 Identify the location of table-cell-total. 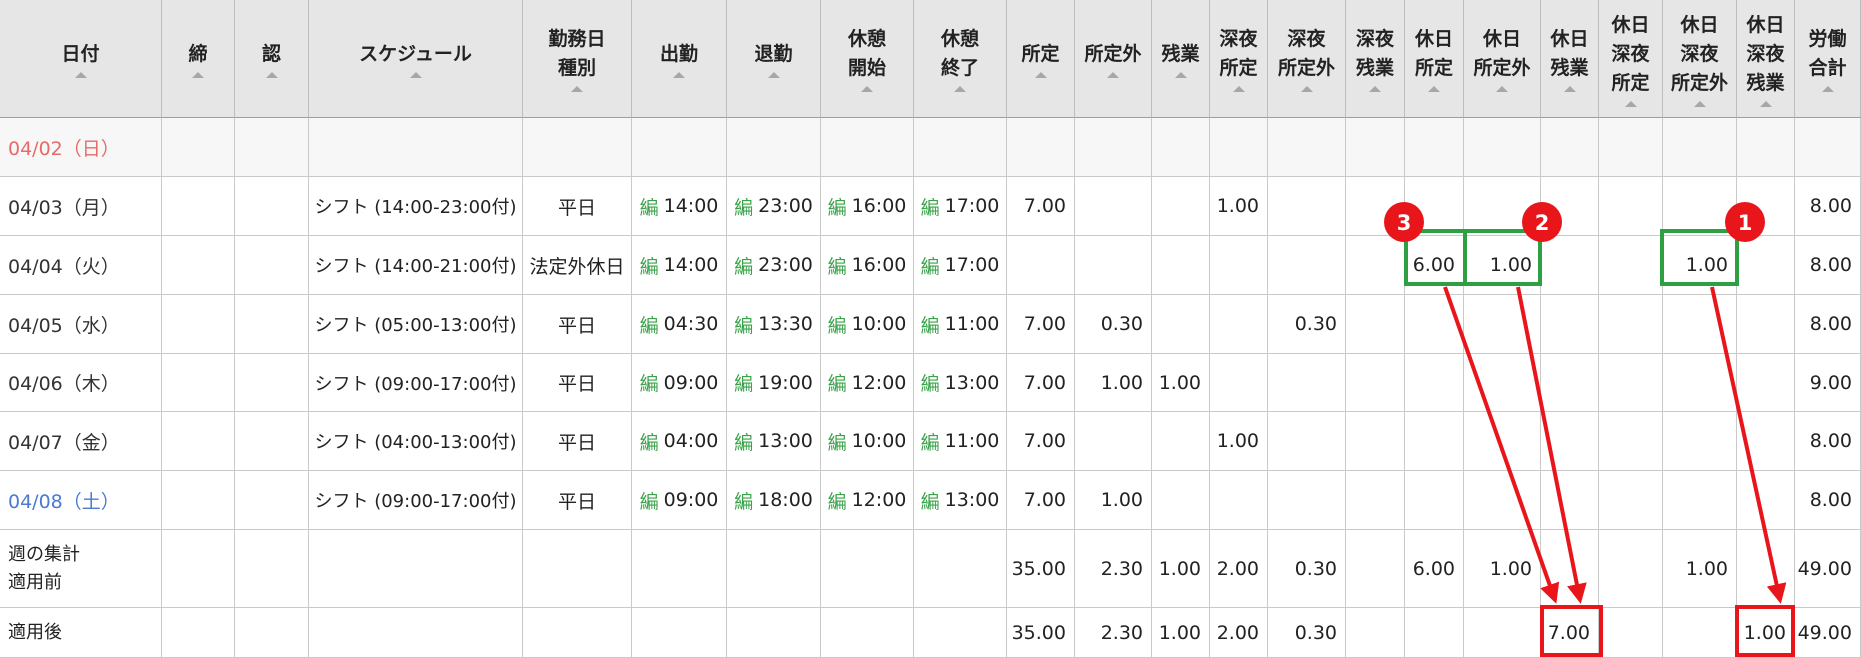
(1828, 147).